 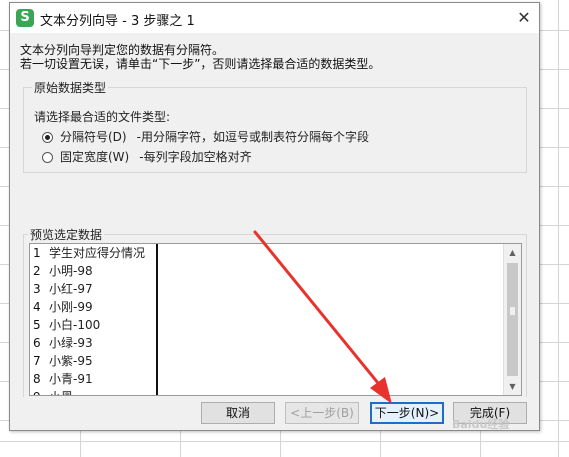 I want to click on list-item: 1 学生对应得分情况, so click(x=89, y=253).